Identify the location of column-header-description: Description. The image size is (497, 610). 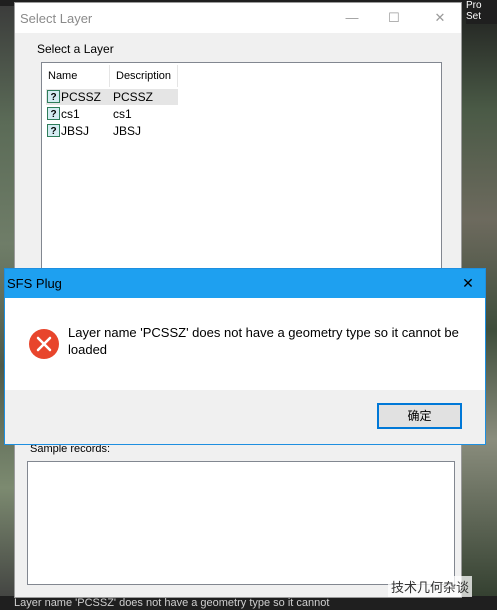
(144, 76).